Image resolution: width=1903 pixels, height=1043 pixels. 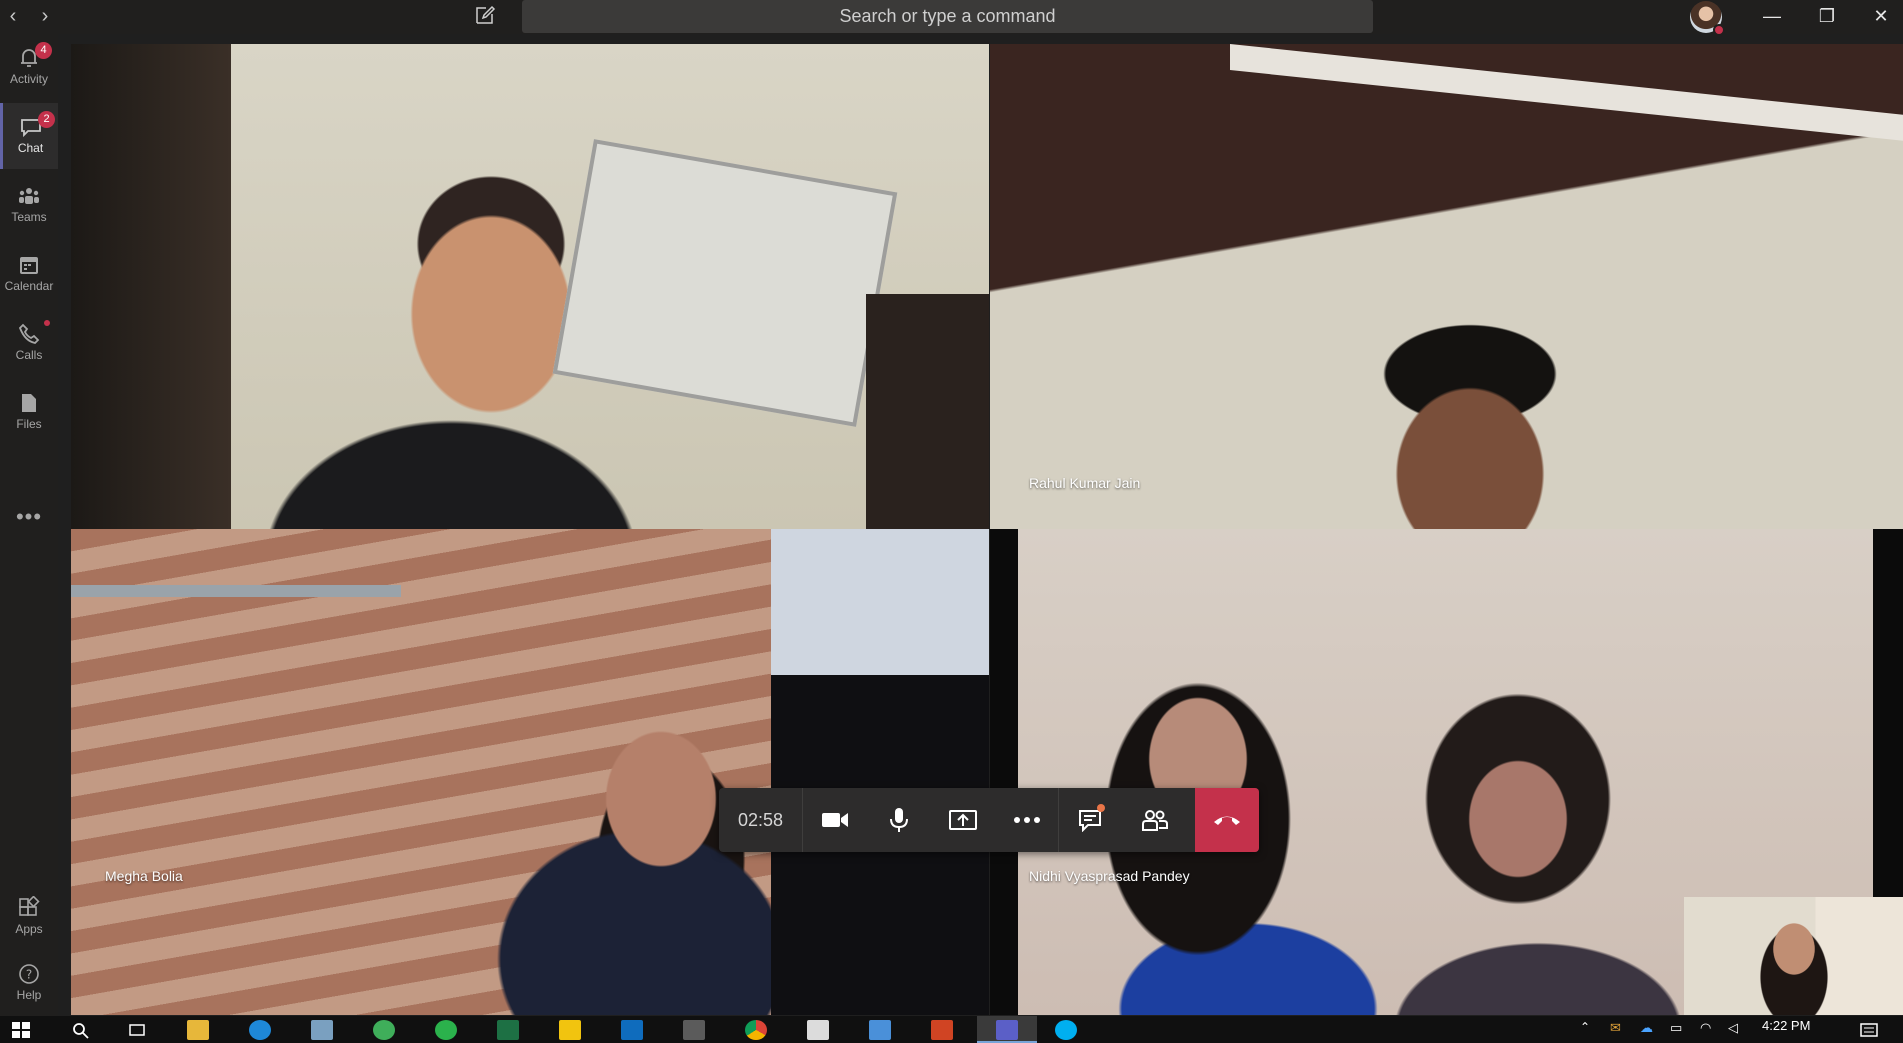 I want to click on windows-start-icon, so click(x=21, y=1030).